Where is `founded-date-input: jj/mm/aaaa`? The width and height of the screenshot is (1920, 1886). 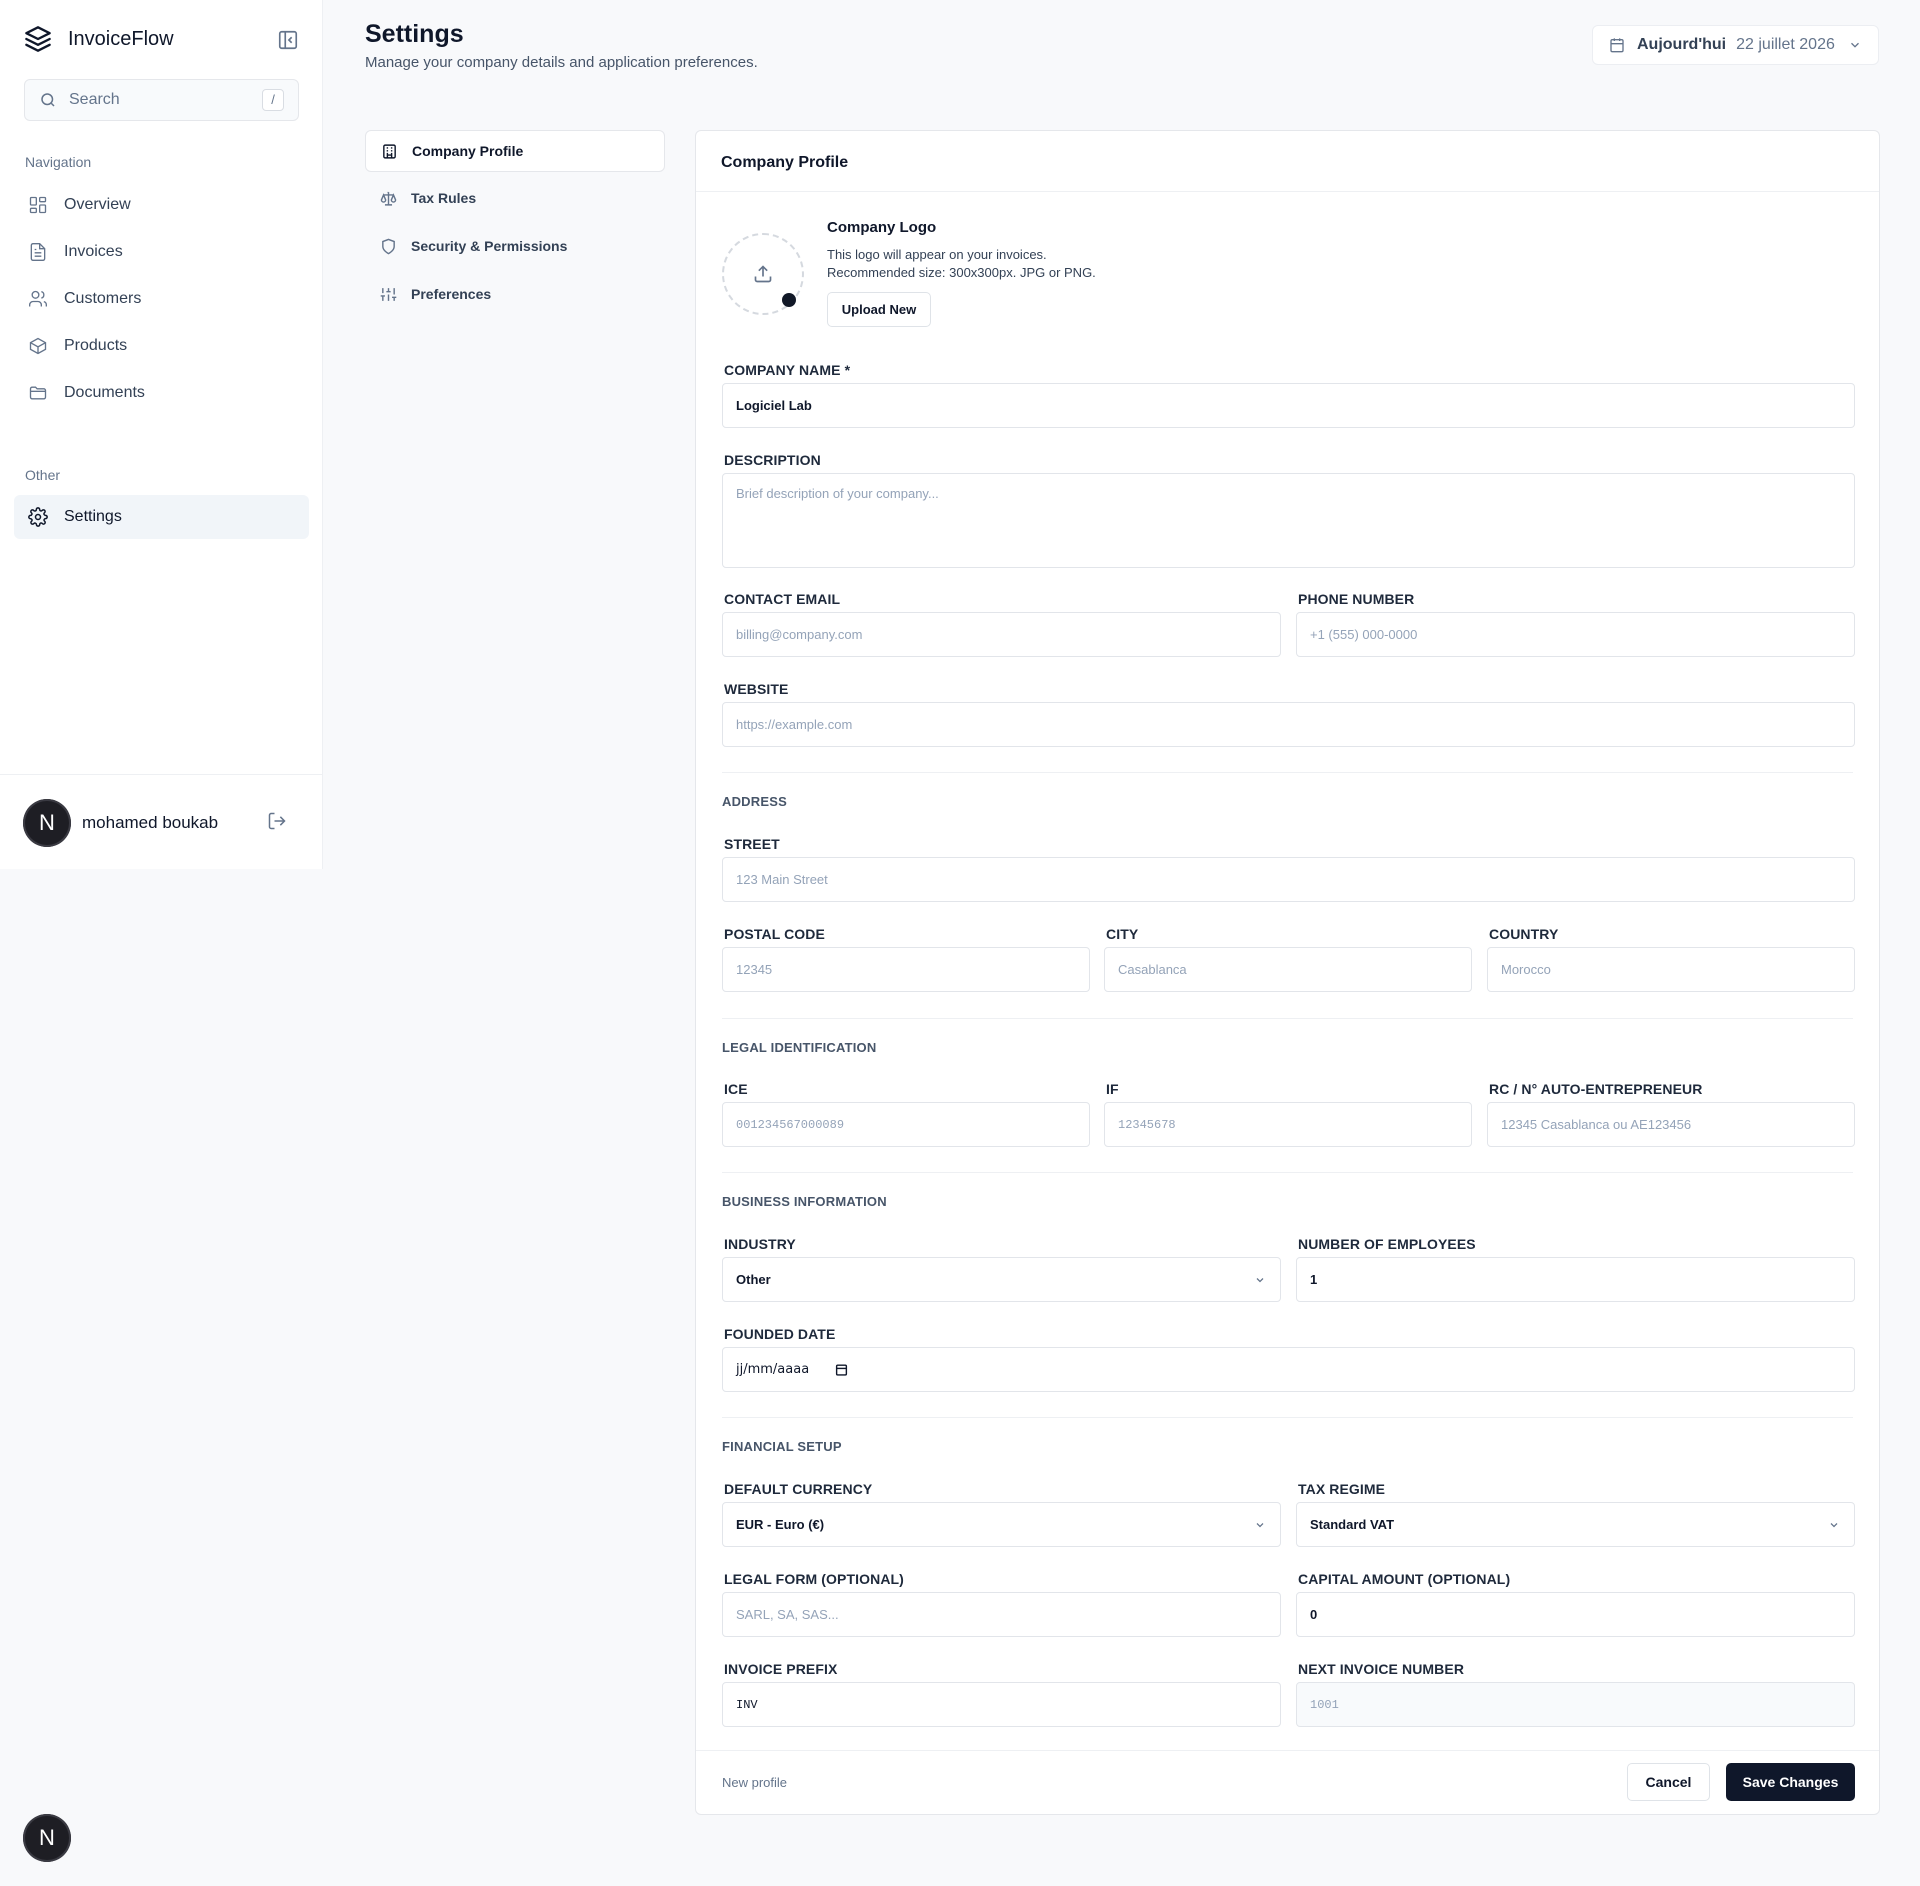 founded-date-input: jj/mm/aaaa is located at coordinates (1288, 1369).